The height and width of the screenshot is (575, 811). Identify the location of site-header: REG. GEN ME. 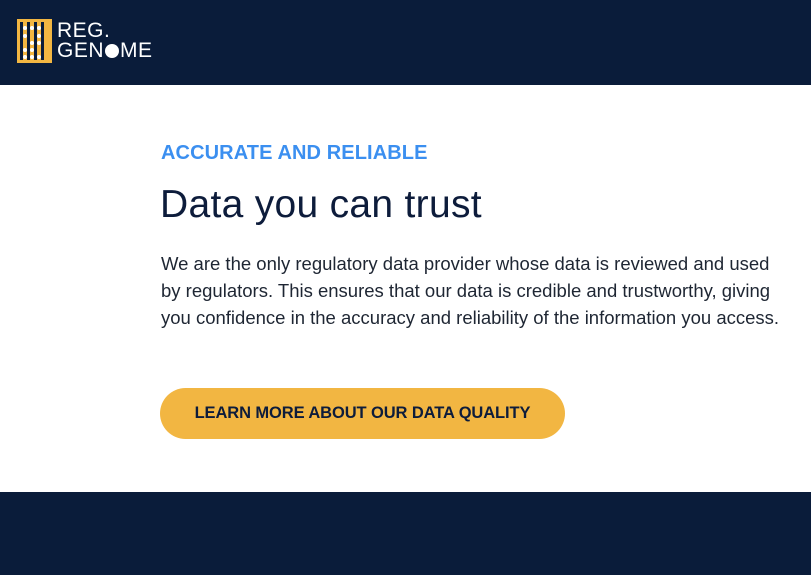
(405, 42).